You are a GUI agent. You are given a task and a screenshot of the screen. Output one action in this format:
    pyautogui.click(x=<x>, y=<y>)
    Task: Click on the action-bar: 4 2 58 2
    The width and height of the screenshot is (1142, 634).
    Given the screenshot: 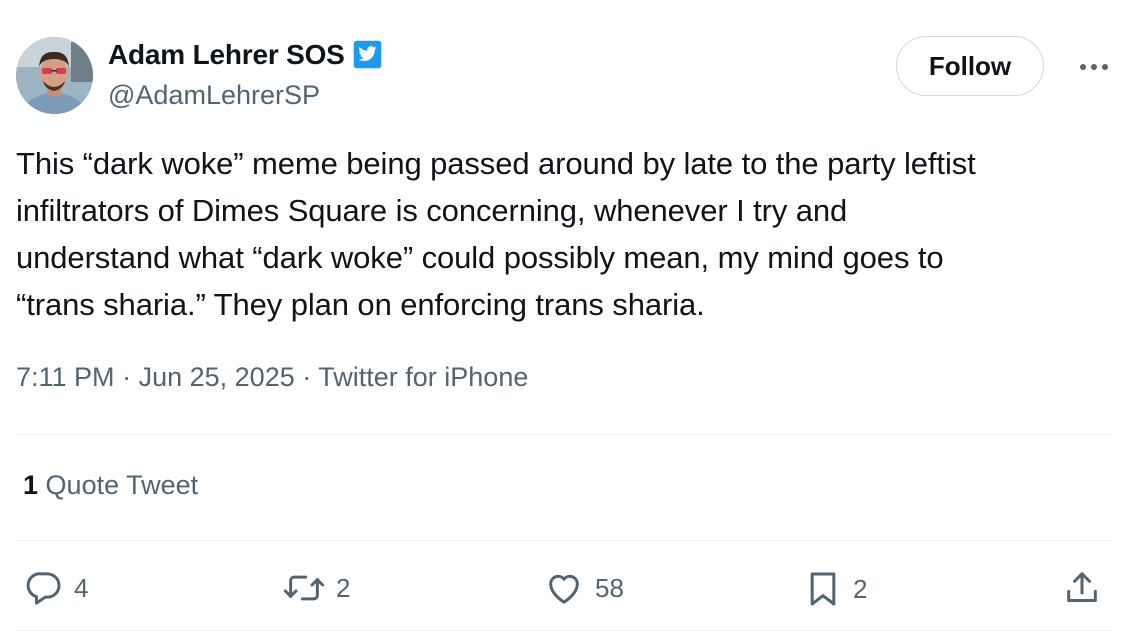 What is the action you would take?
    pyautogui.click(x=571, y=588)
    